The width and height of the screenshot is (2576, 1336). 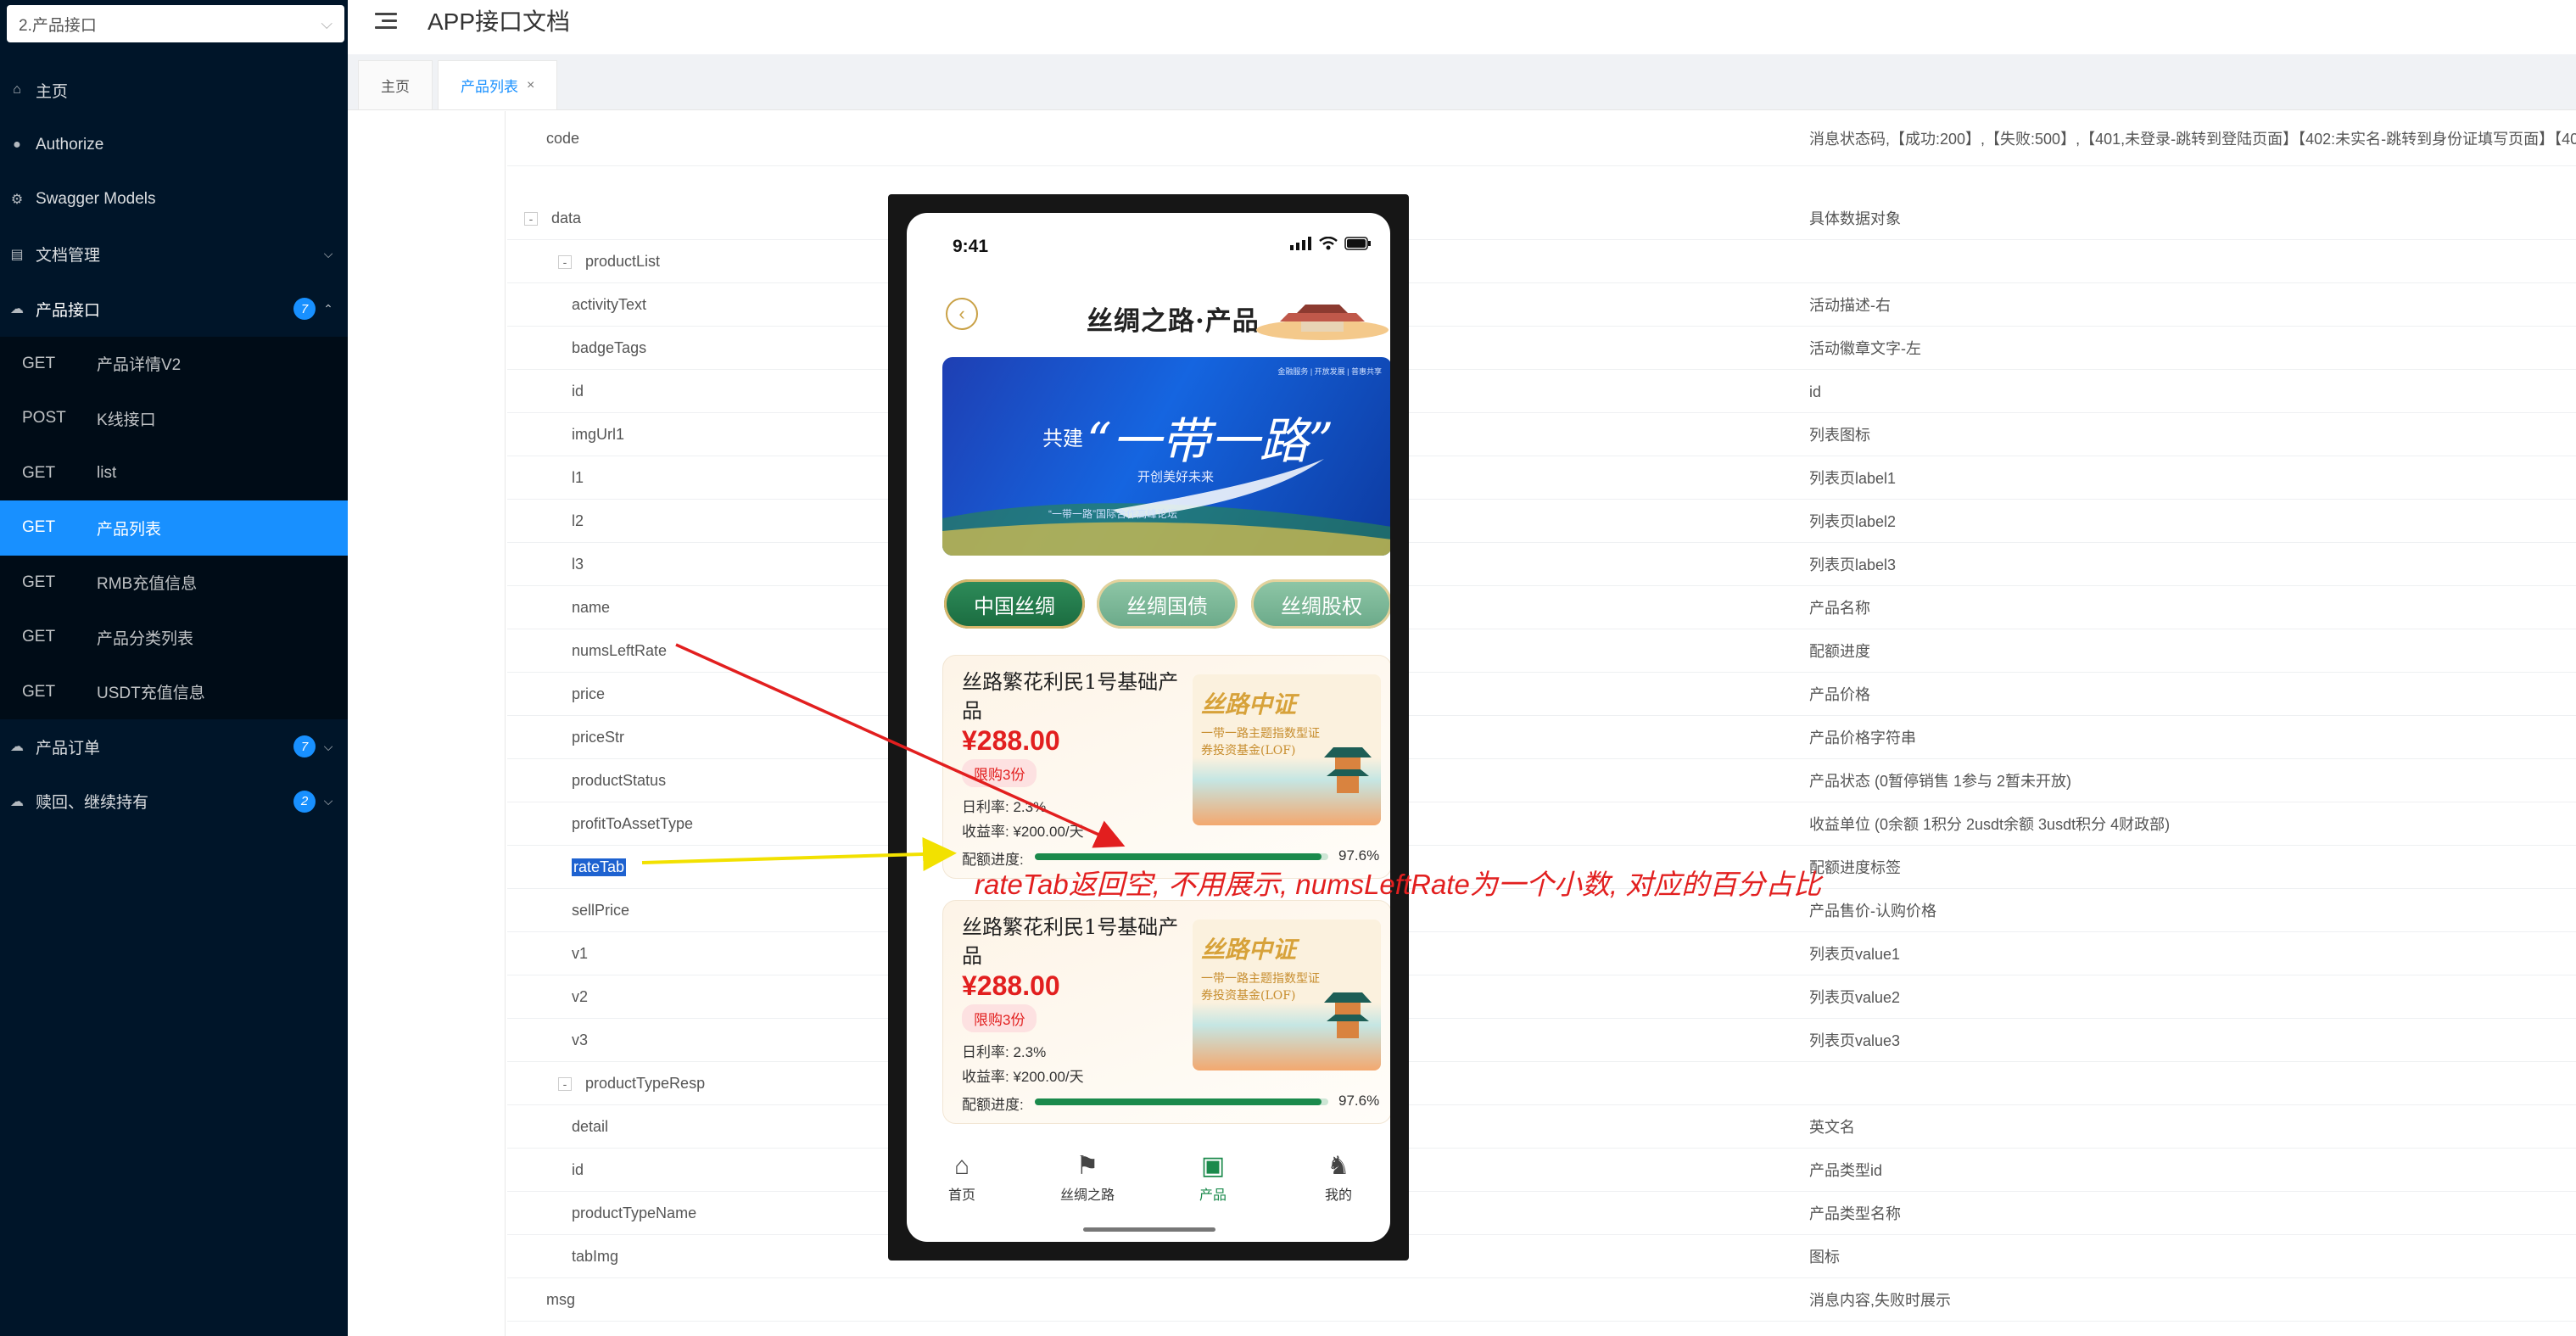 What do you see at coordinates (174, 528) in the screenshot?
I see `api-item-active: GET 产品列表` at bounding box center [174, 528].